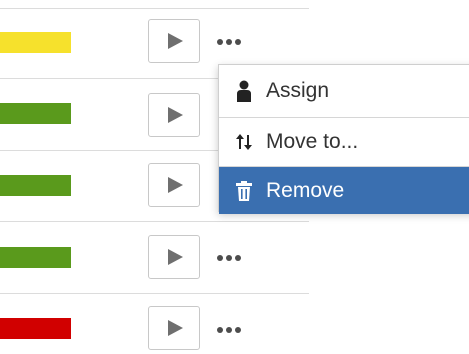  Describe the element at coordinates (344, 90) in the screenshot. I see `menu-item-assign: Assign` at that location.